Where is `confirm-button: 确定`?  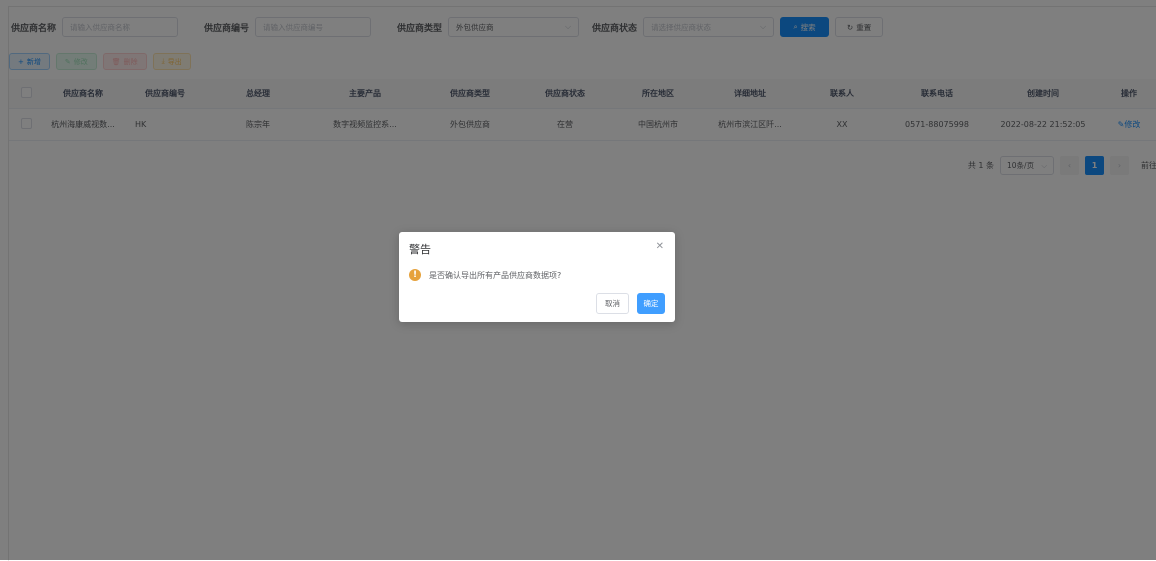 confirm-button: 确定 is located at coordinates (651, 303).